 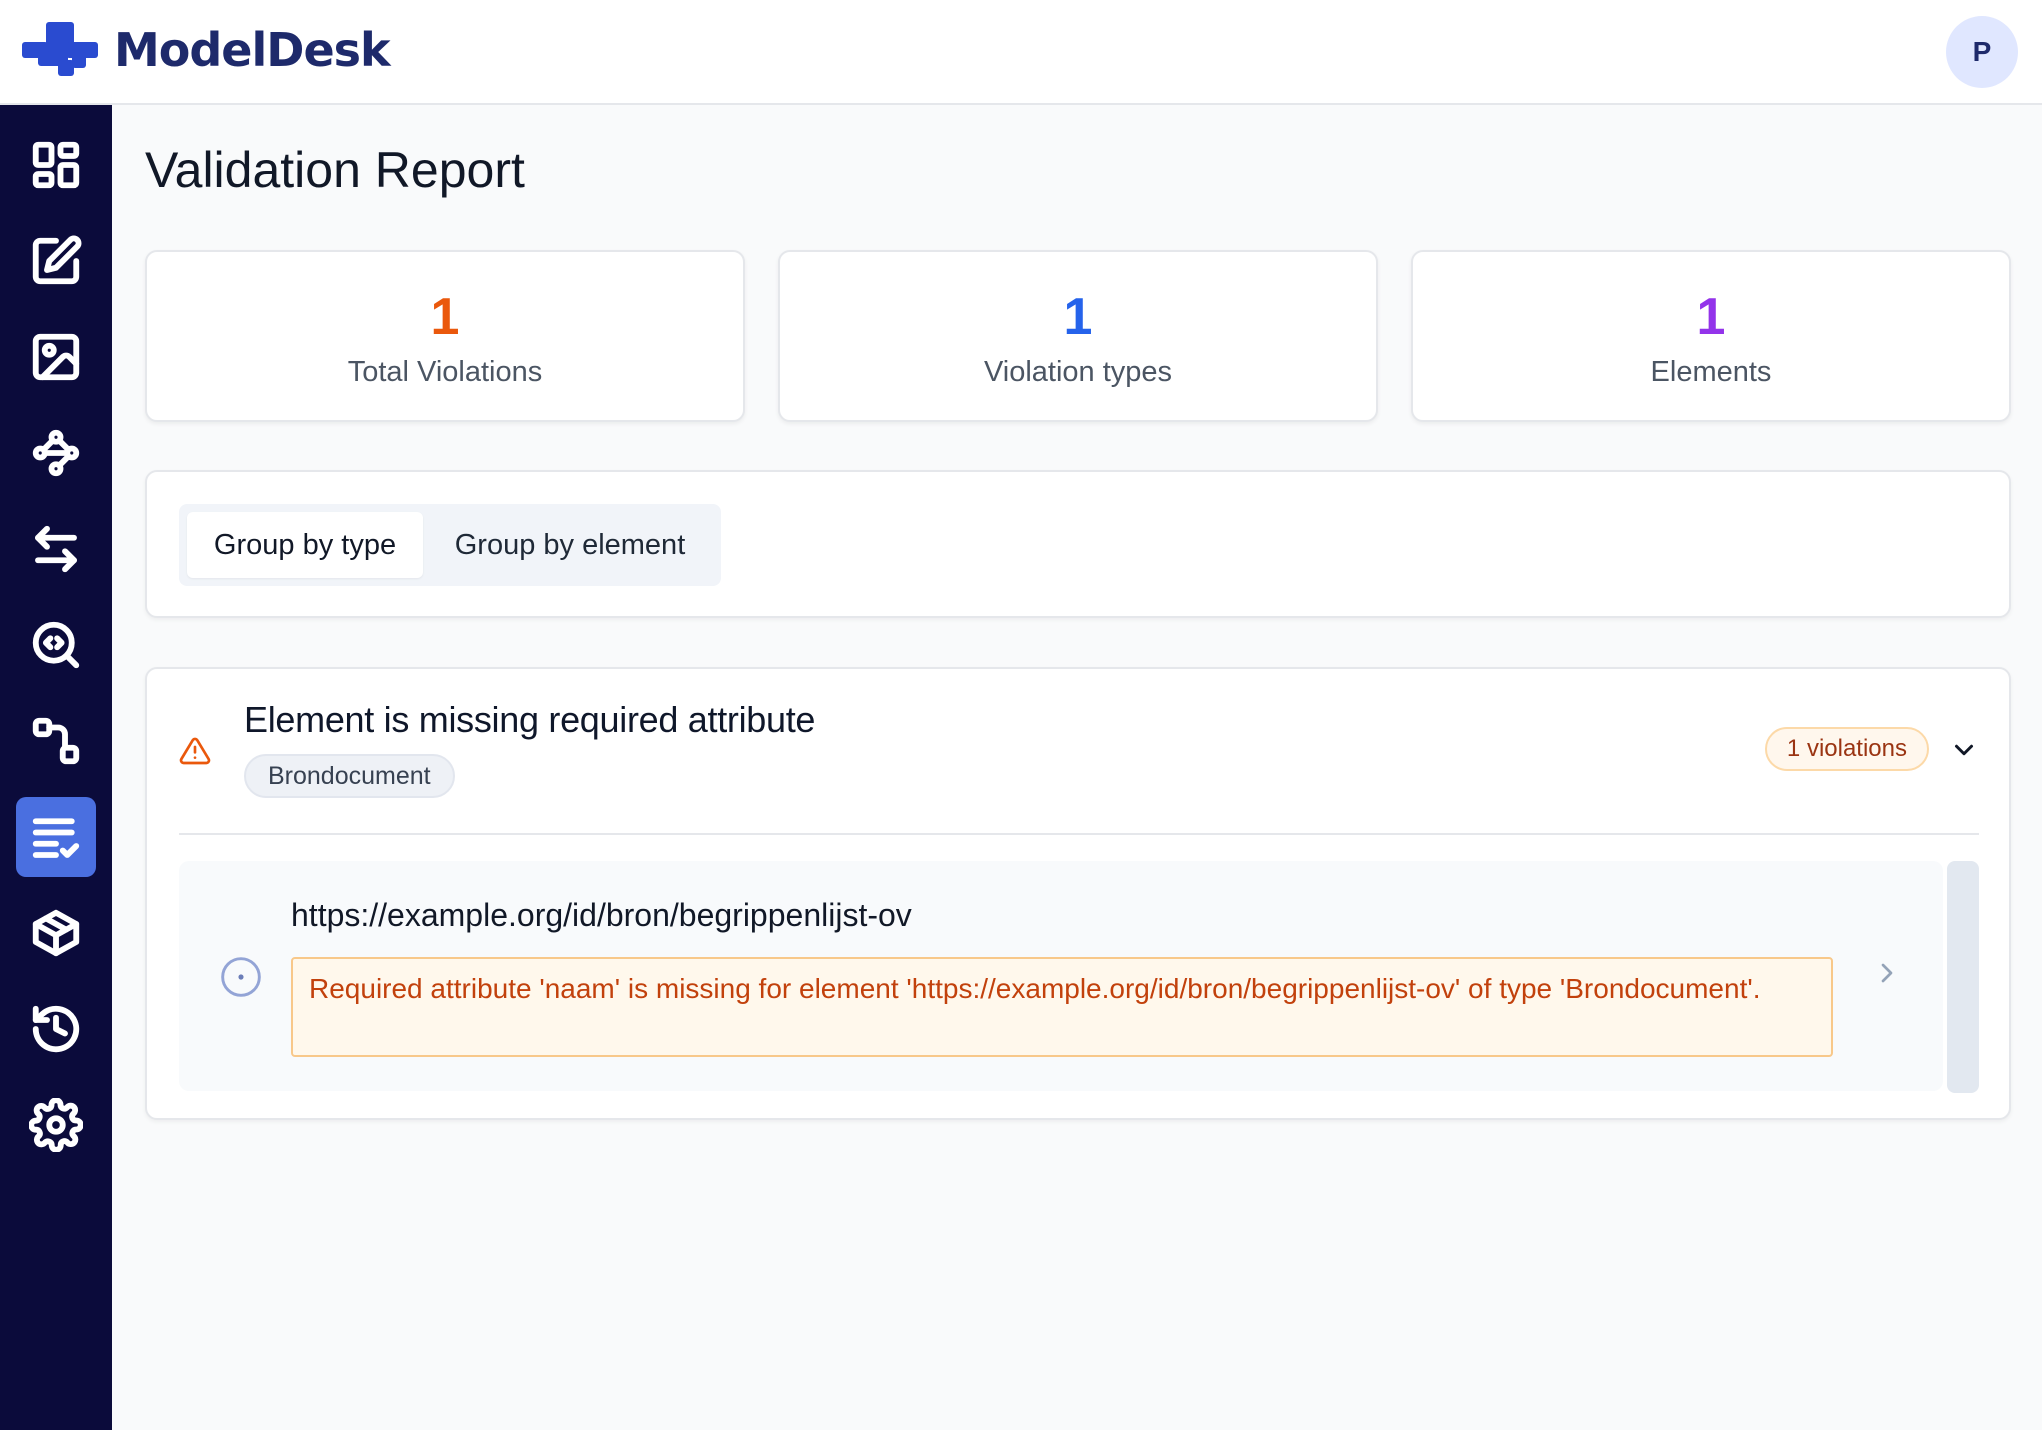 What do you see at coordinates (1846, 749) in the screenshot?
I see `violation-count-badge: 1 violations` at bounding box center [1846, 749].